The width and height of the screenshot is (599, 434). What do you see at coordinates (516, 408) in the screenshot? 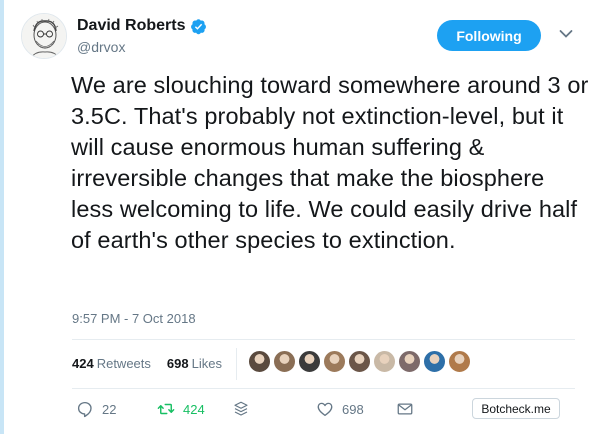
I see `botcheck-button: Botcheck.me` at bounding box center [516, 408].